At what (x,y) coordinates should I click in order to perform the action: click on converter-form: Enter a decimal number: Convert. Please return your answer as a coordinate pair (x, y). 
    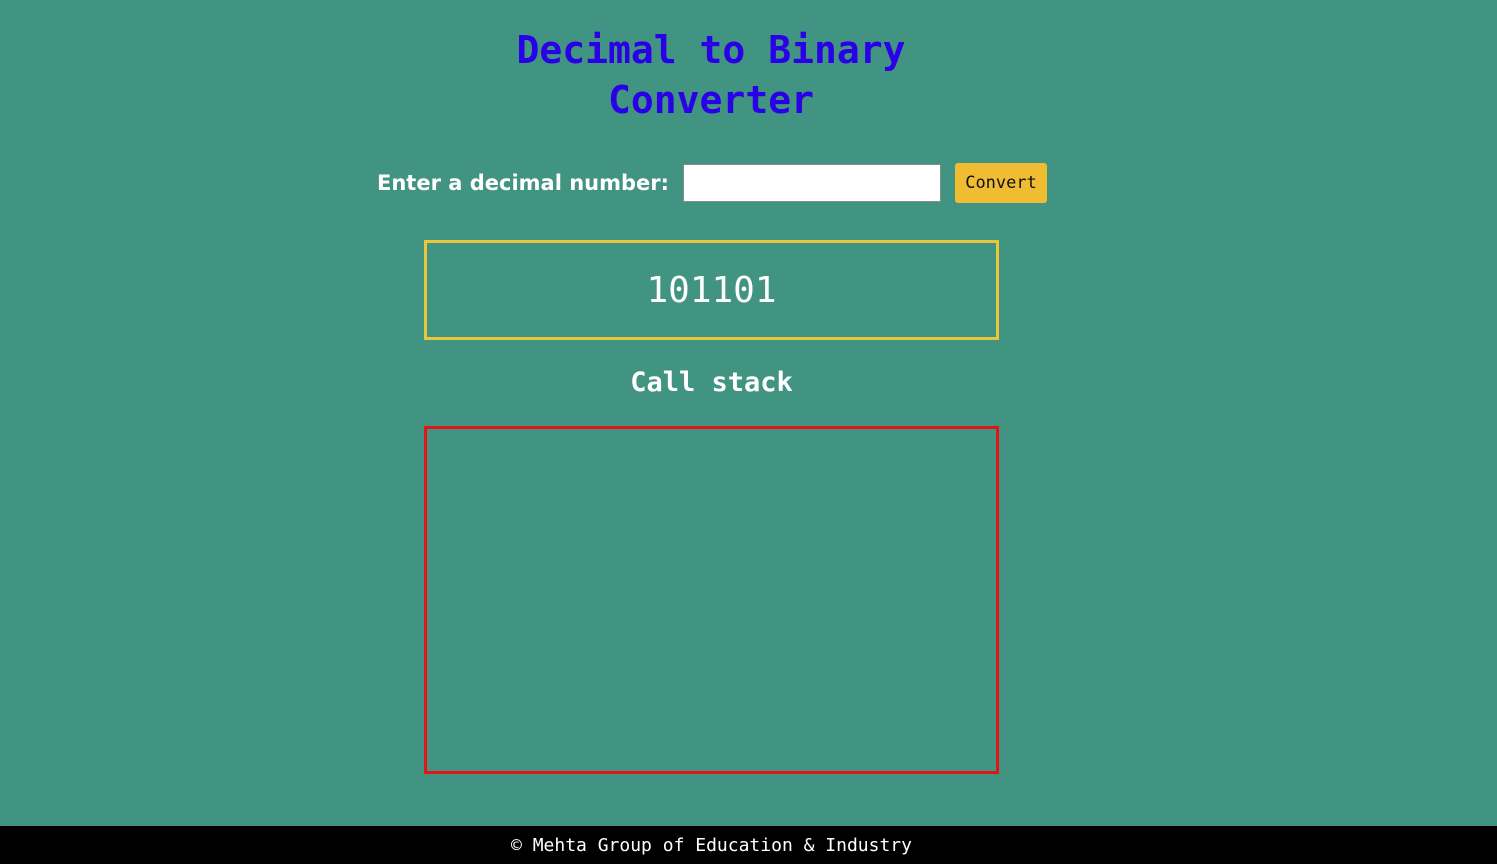
    Looking at the image, I should click on (712, 183).